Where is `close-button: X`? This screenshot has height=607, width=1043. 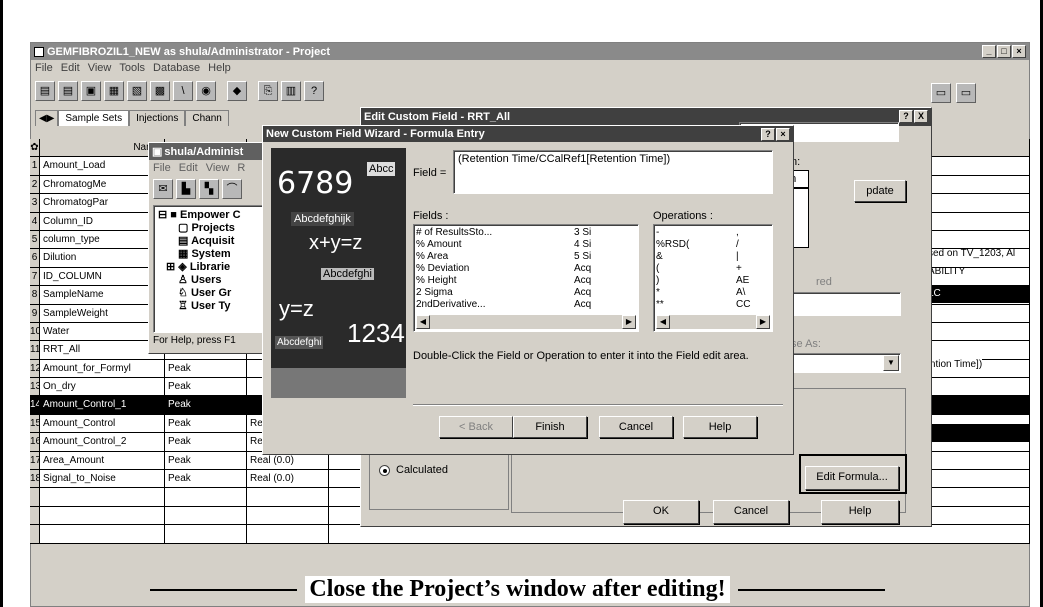
close-button: X is located at coordinates (921, 116).